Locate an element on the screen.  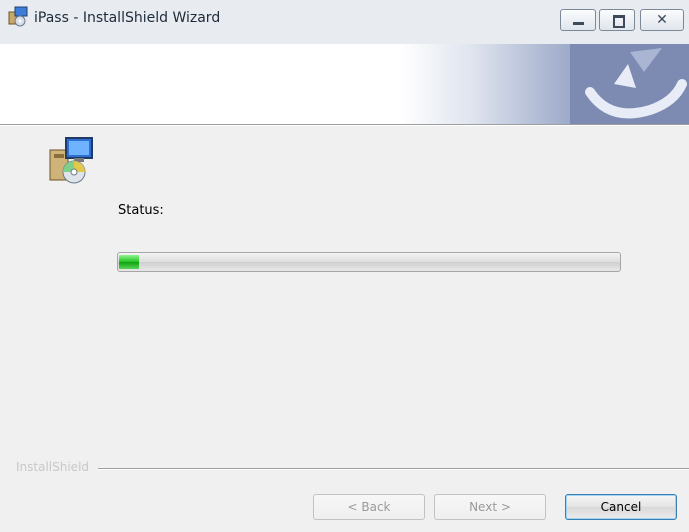
installshield-logo is located at coordinates (629, 84).